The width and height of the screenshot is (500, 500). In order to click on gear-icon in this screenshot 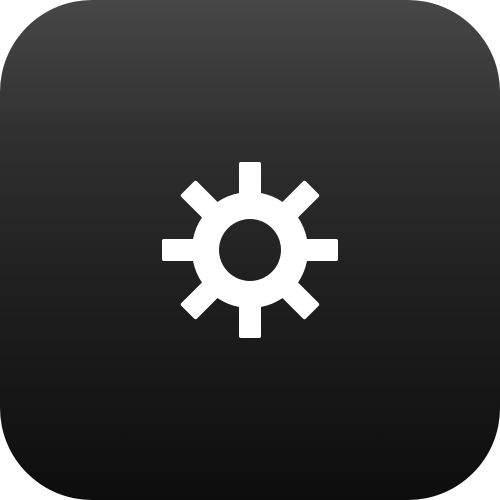, I will do `click(250, 250)`.